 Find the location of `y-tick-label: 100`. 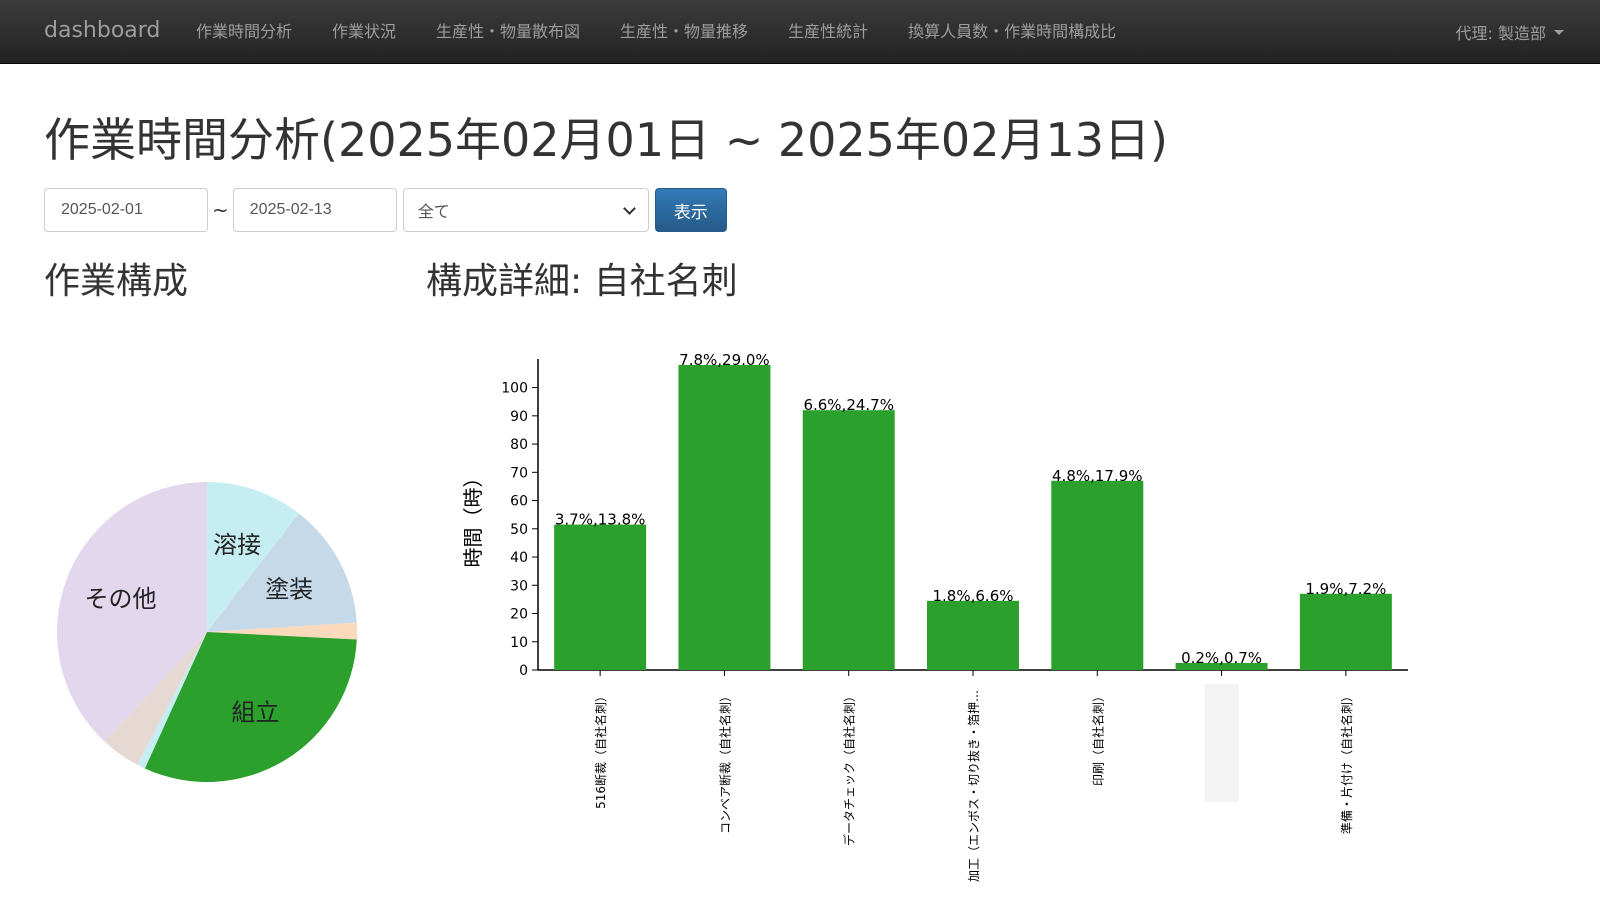

y-tick-label: 100 is located at coordinates (514, 389).